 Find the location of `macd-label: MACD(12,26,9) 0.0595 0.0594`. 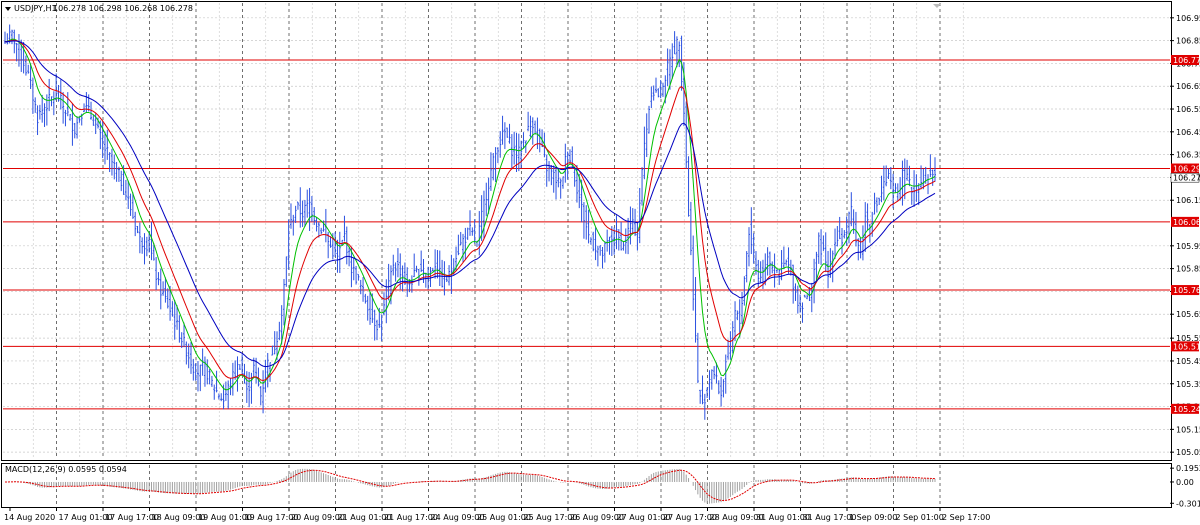

macd-label: MACD(12,26,9) 0.0595 0.0594 is located at coordinates (66, 469).